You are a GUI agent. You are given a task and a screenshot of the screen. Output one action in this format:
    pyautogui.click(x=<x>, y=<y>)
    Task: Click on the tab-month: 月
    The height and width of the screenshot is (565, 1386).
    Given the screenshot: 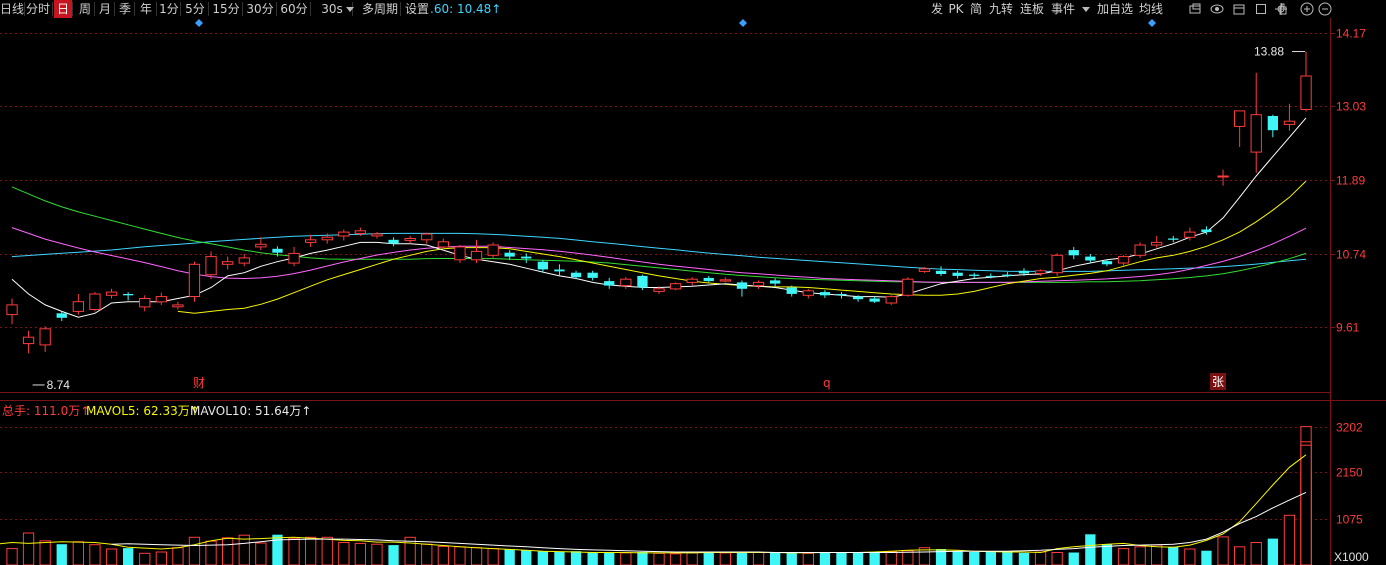 What is the action you would take?
    pyautogui.click(x=105, y=9)
    